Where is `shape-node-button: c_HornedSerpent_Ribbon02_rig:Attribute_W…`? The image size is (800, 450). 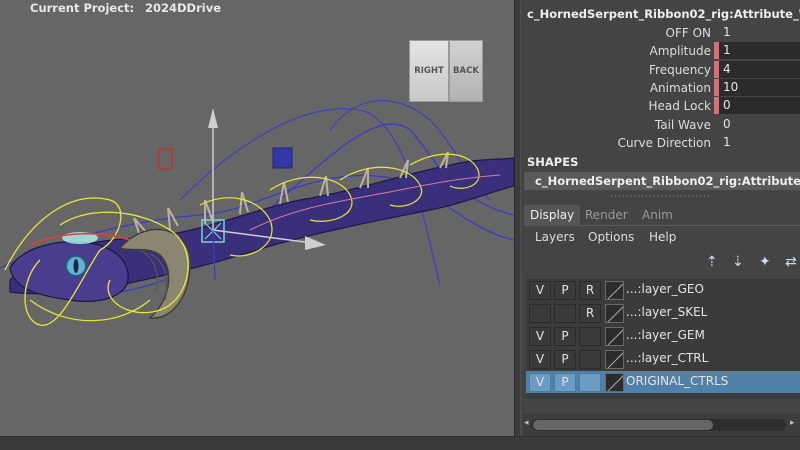 shape-node-button: c_HornedSerpent_Ribbon02_rig:Attribute_W… is located at coordinates (662, 181).